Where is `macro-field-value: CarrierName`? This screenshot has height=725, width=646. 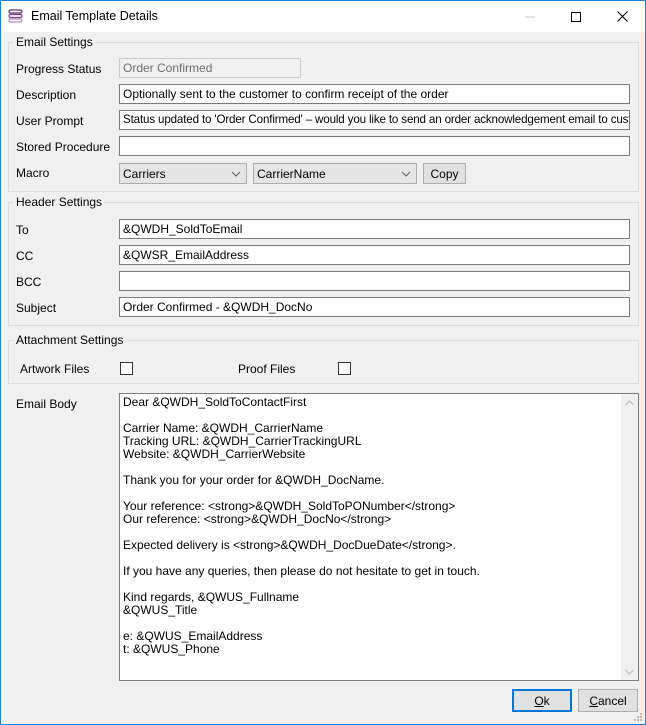
macro-field-value: CarrierName is located at coordinates (291, 174).